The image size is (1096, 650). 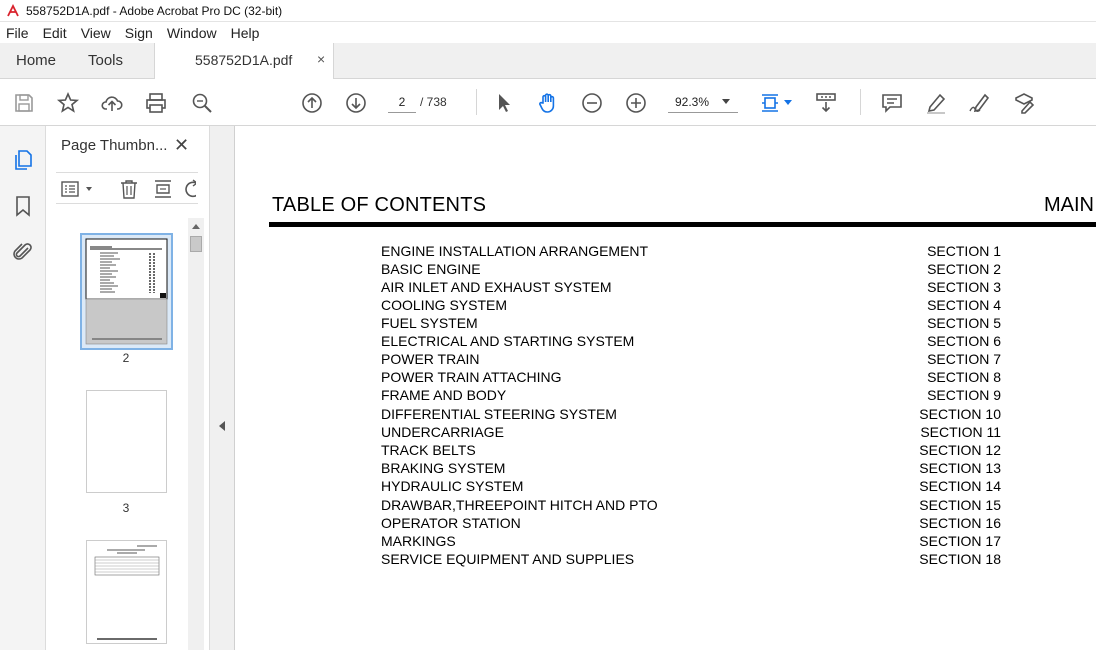 What do you see at coordinates (964, 323) in the screenshot?
I see `toc-entry-section: SECTION 5` at bounding box center [964, 323].